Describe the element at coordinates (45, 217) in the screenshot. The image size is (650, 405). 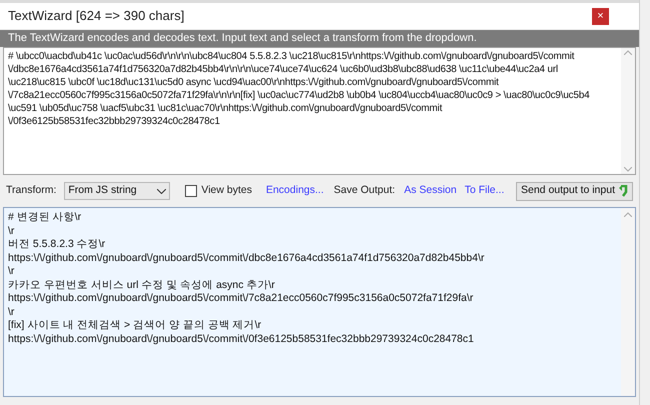
I see `output-text-line: # 변경된 사항\r` at that location.